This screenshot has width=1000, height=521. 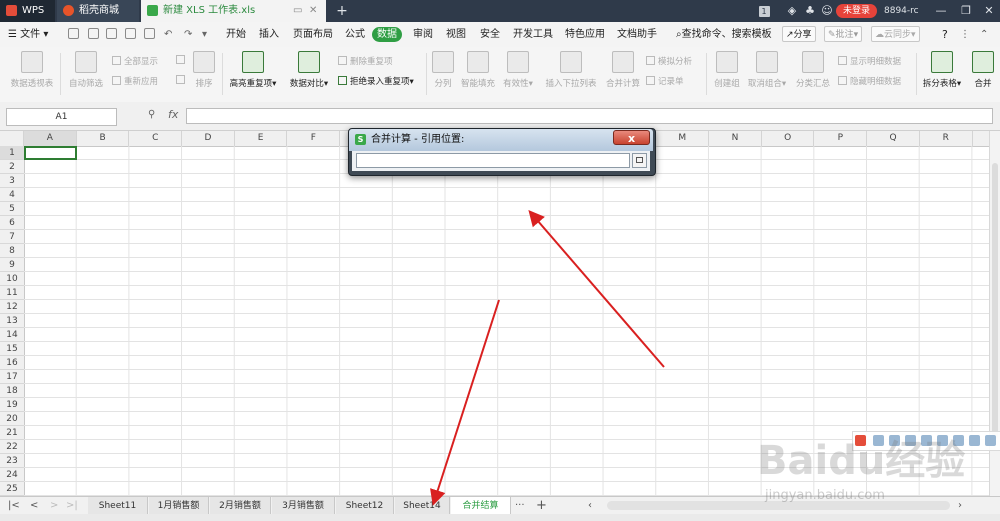 I want to click on row-header: 24, so click(x=12, y=475).